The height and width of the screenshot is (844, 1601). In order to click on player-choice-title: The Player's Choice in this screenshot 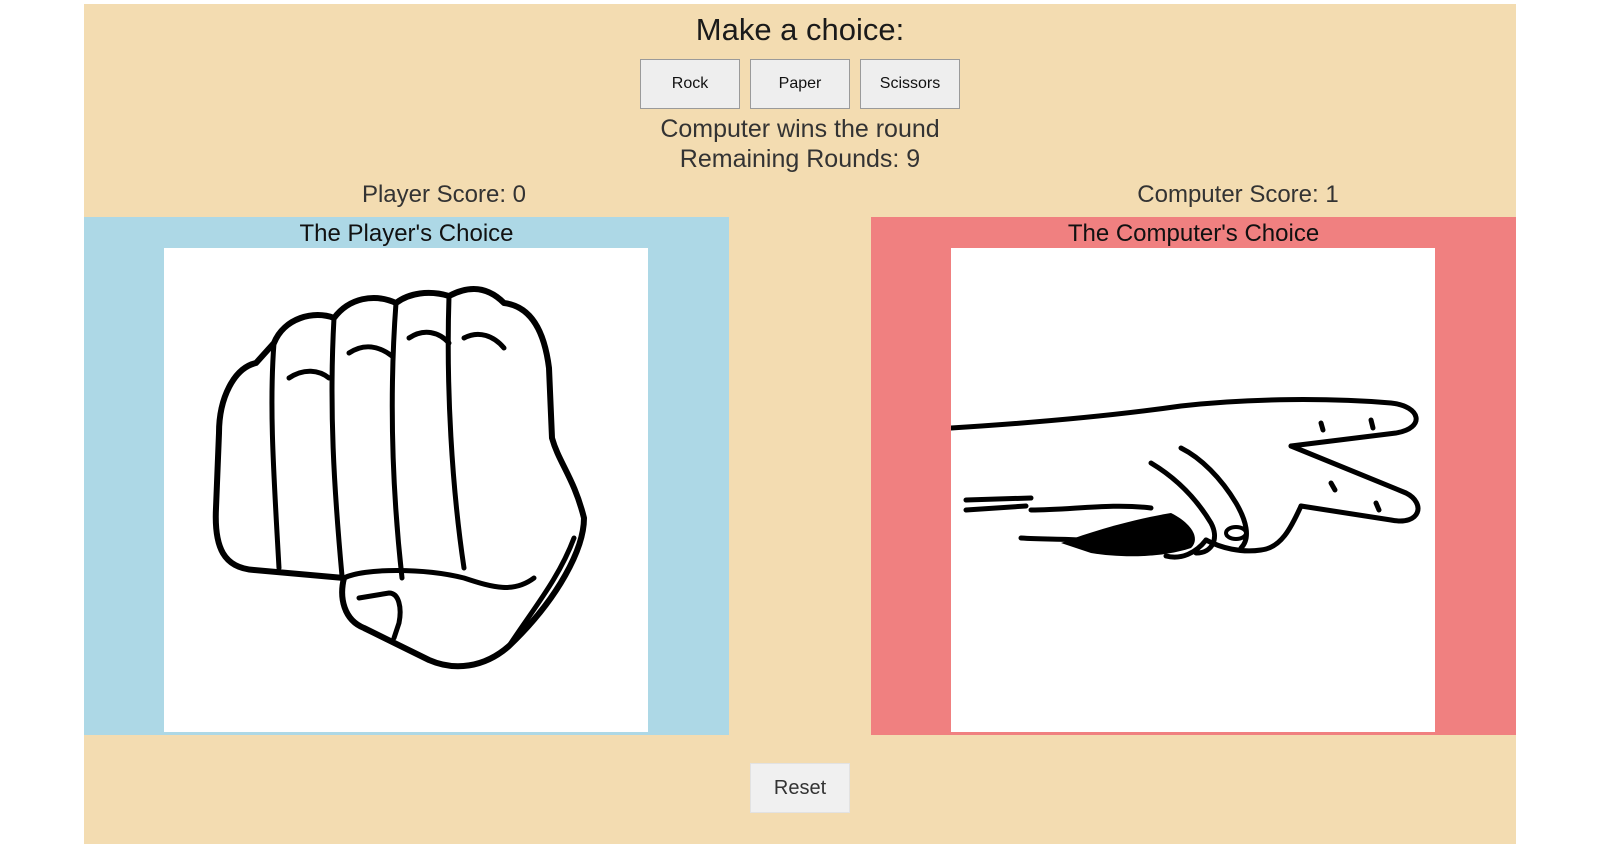, I will do `click(406, 233)`.